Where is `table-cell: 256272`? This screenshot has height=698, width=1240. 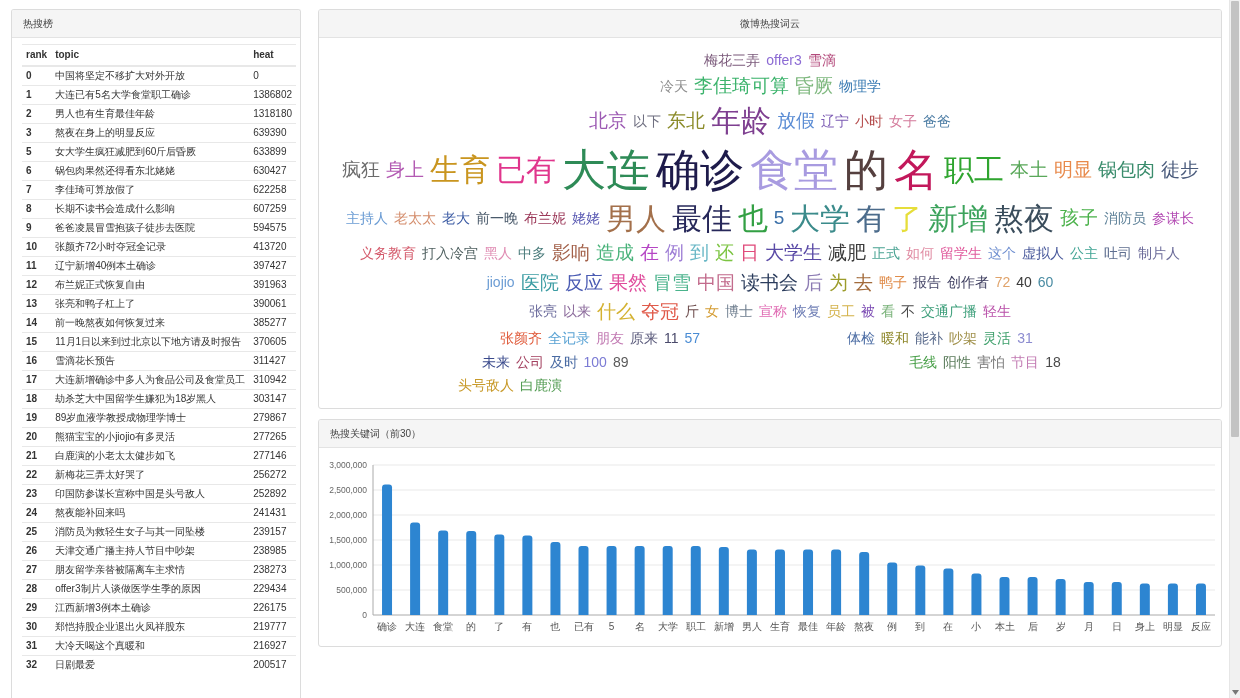
table-cell: 256272 is located at coordinates (273, 475).